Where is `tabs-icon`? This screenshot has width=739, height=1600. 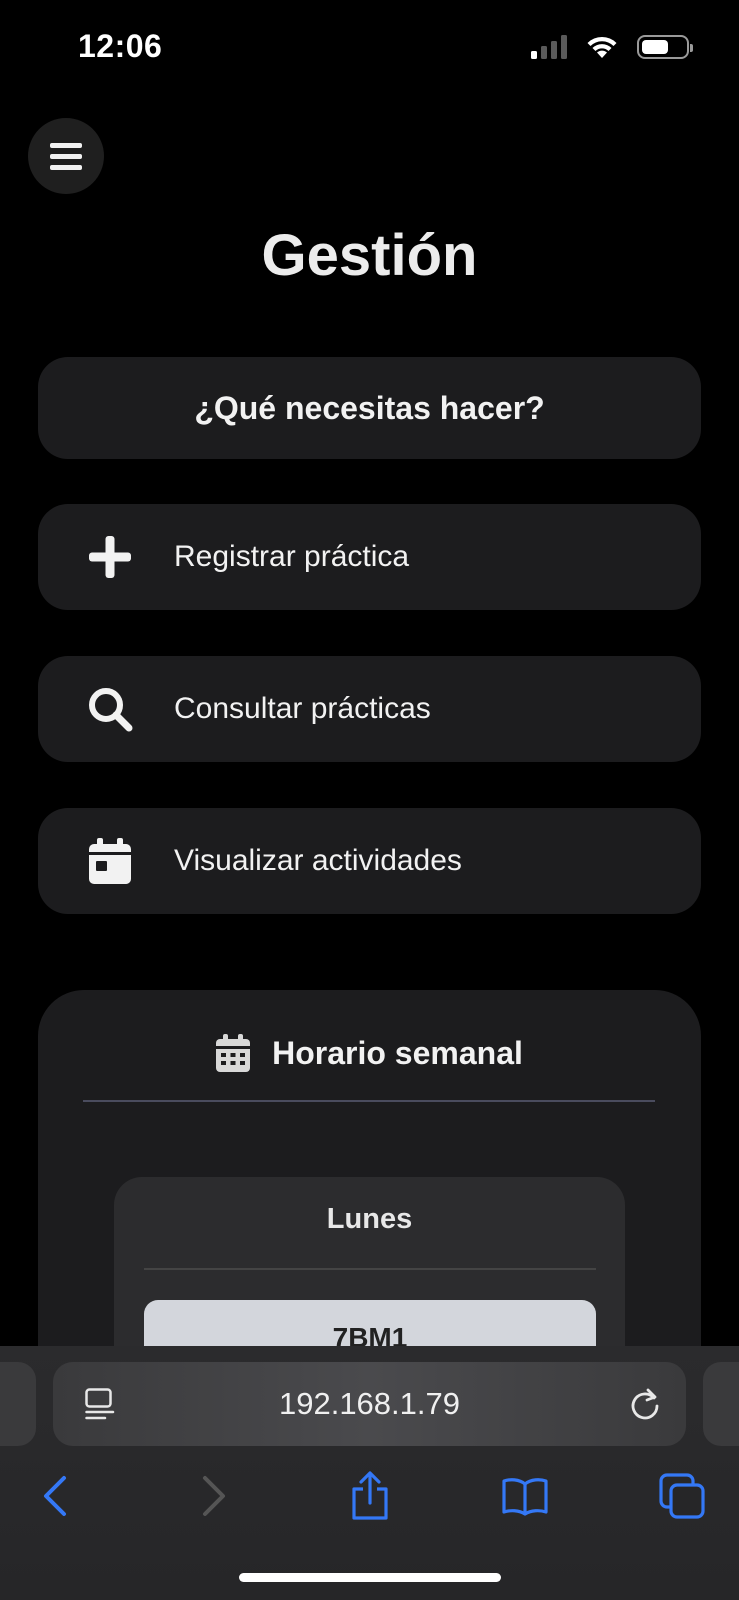
tabs-icon is located at coordinates (682, 1496).